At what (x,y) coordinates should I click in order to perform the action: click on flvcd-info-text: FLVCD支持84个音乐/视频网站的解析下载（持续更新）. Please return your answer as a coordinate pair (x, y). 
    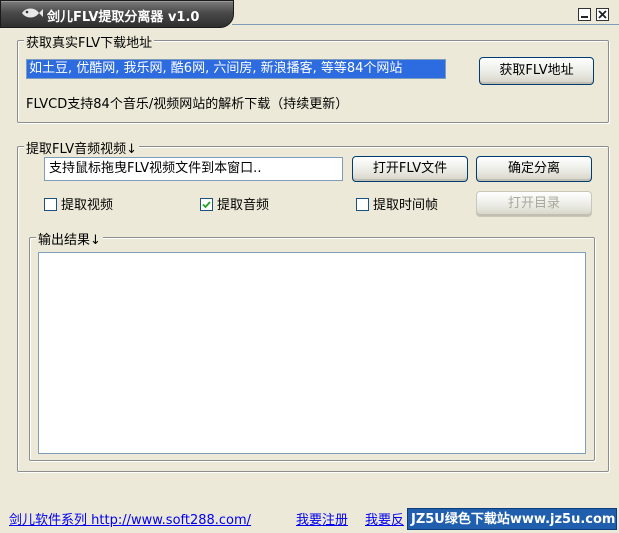
    Looking at the image, I should click on (187, 104).